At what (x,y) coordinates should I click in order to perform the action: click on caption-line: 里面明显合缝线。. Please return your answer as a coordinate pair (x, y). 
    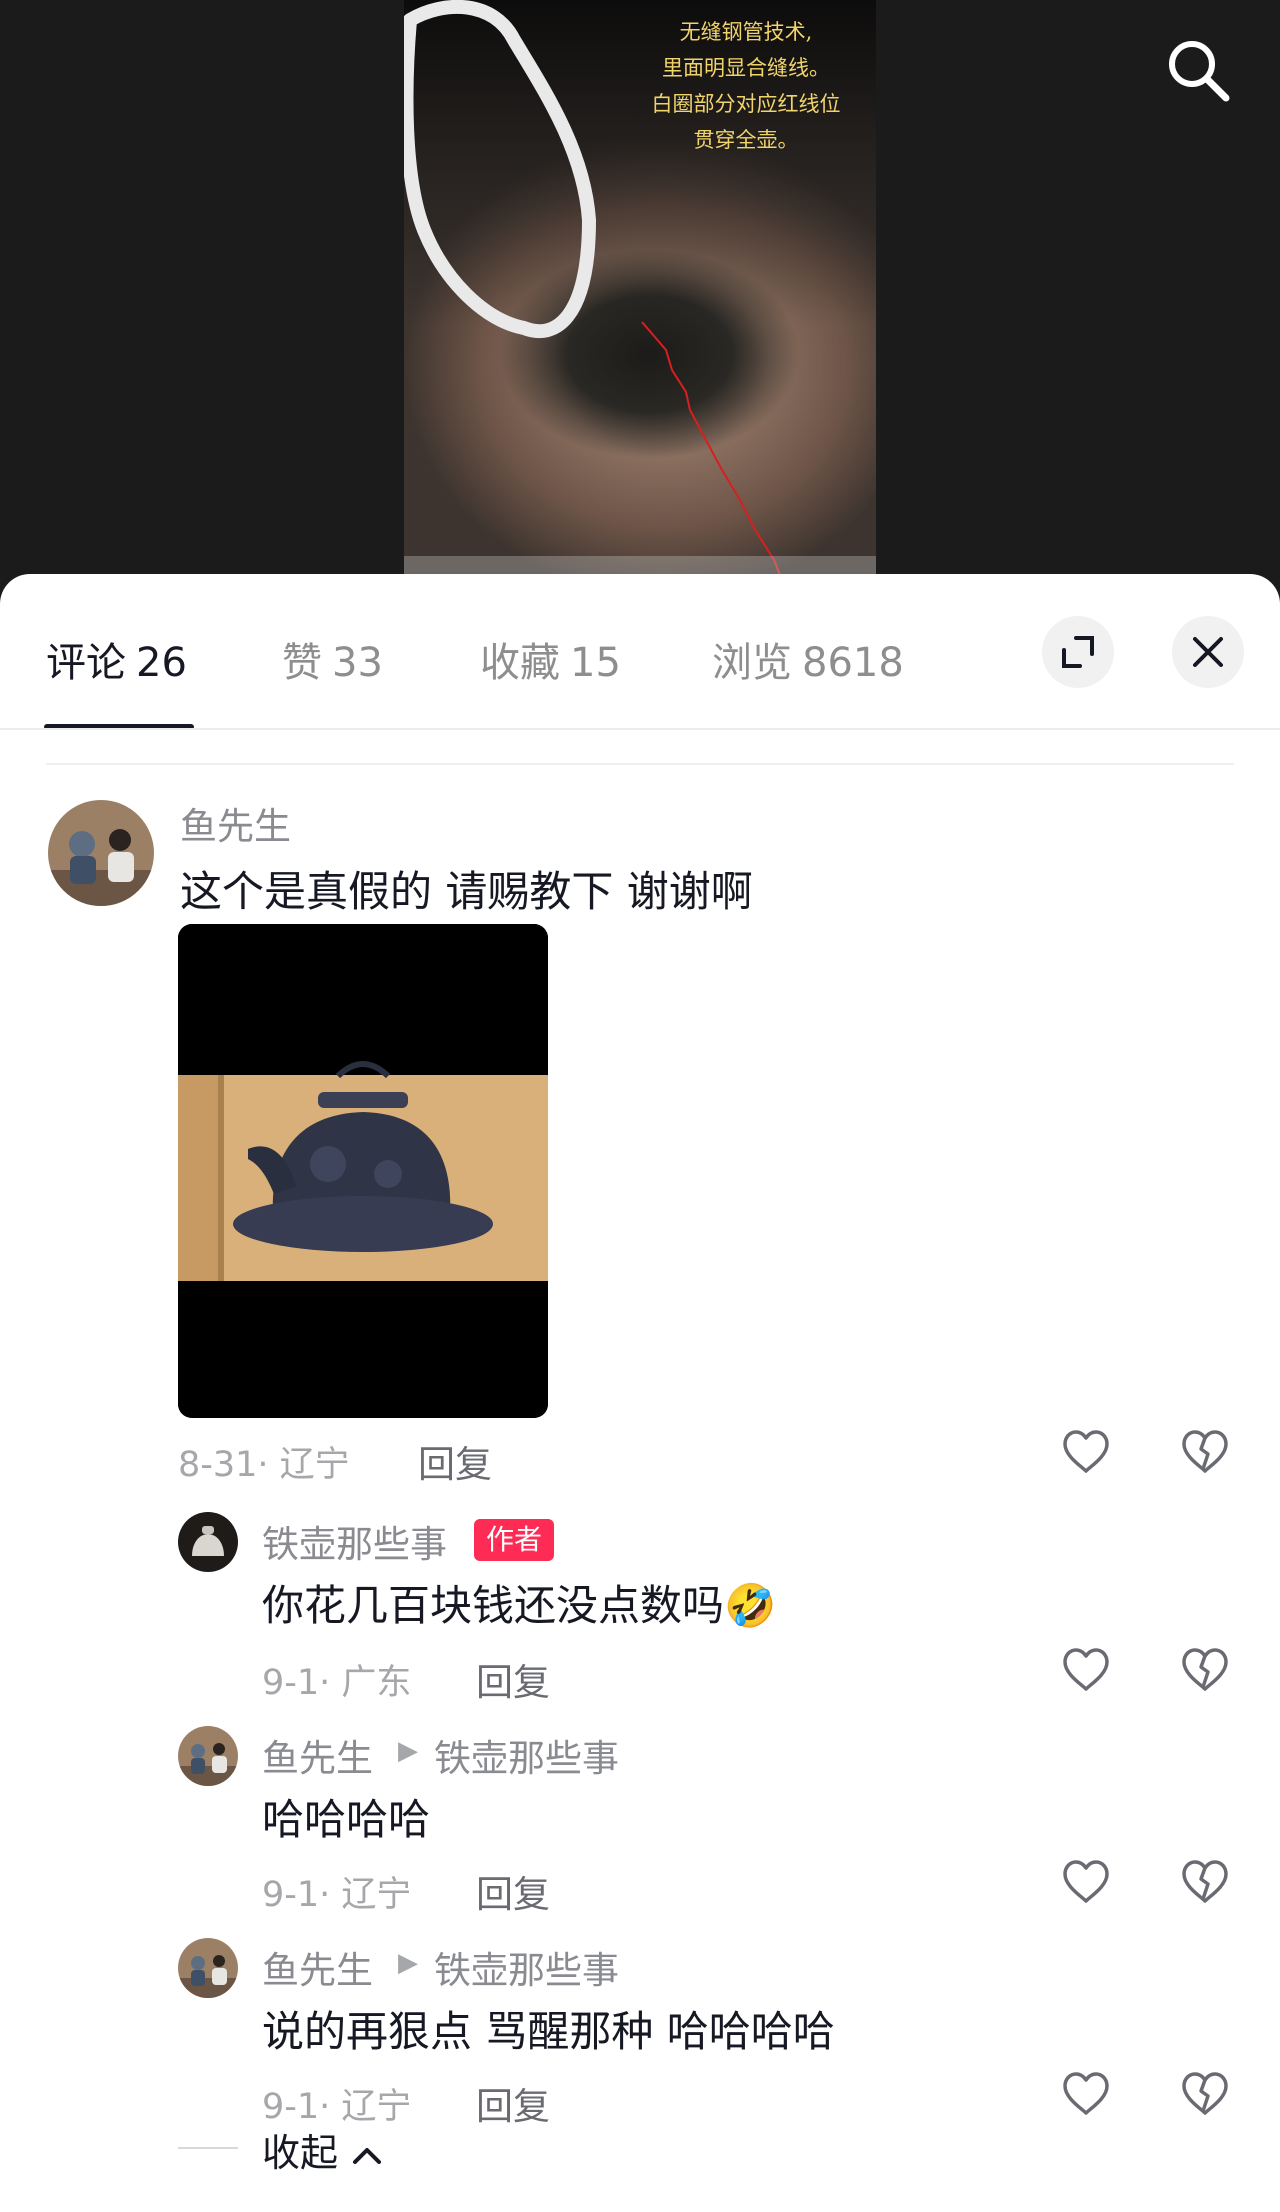
    Looking at the image, I should click on (746, 68).